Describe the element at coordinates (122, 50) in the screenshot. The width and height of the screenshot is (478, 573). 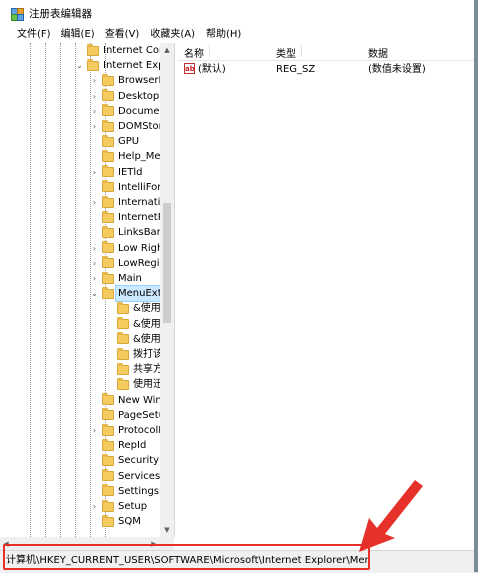
I see `tree-item: Internet Conr` at that location.